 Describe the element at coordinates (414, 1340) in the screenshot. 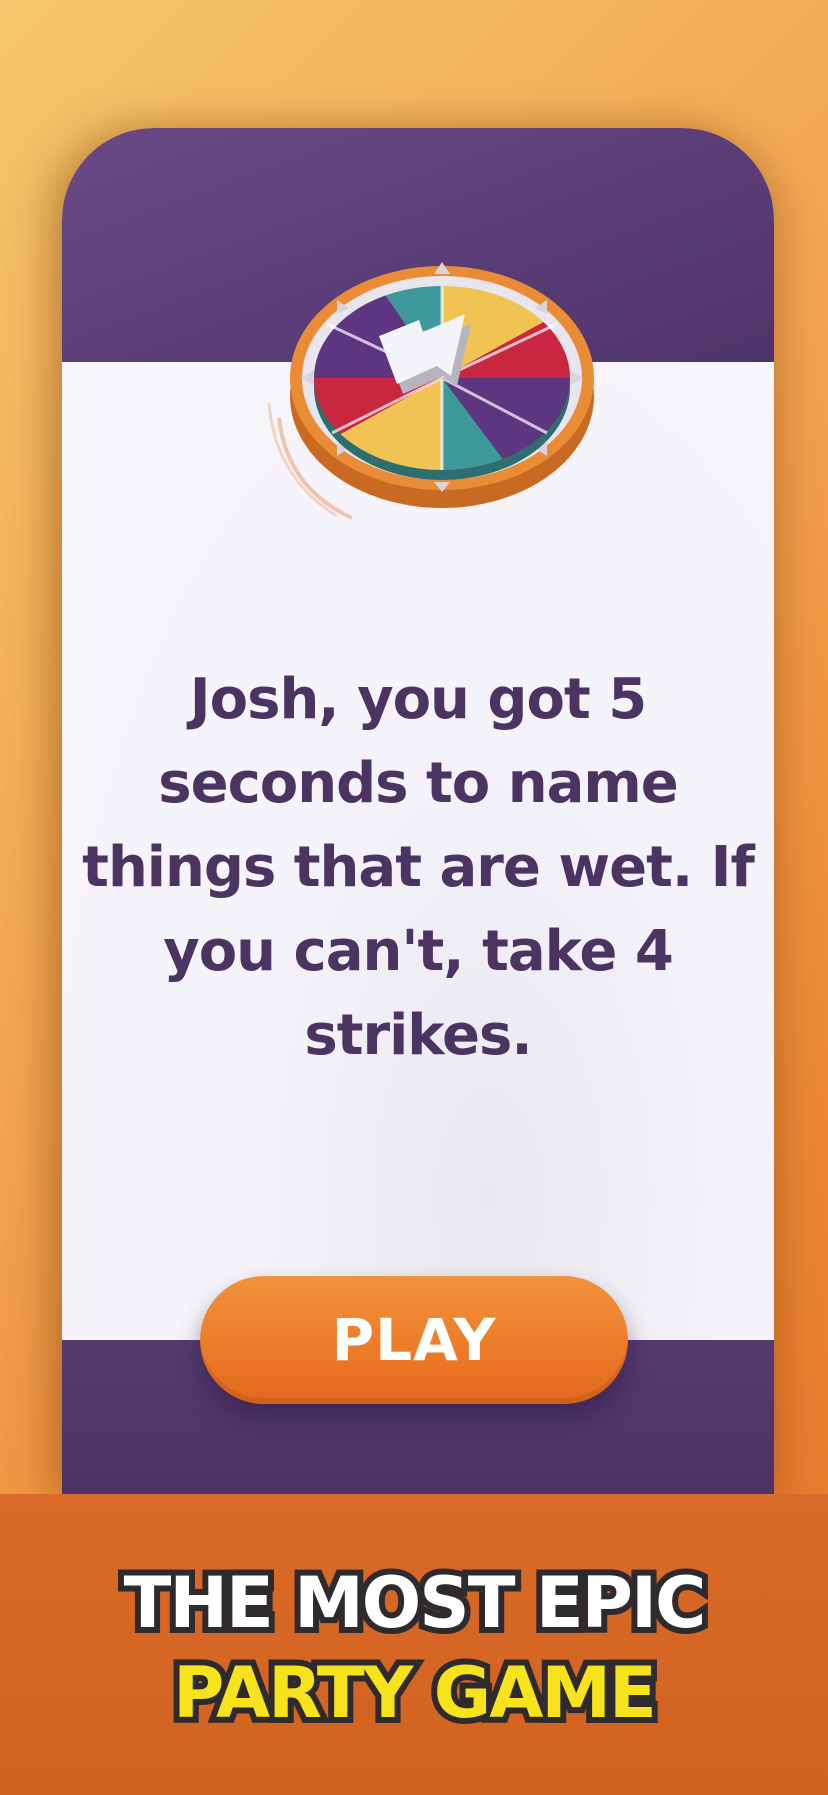

I see `play-button: PLAY` at that location.